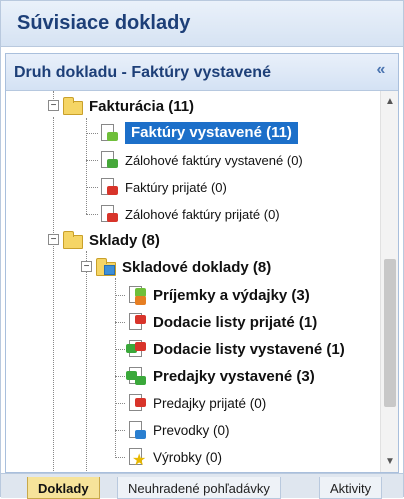 The height and width of the screenshot is (499, 404). What do you see at coordinates (137, 403) in the screenshot?
I see `sales-receipt-received-icon` at bounding box center [137, 403].